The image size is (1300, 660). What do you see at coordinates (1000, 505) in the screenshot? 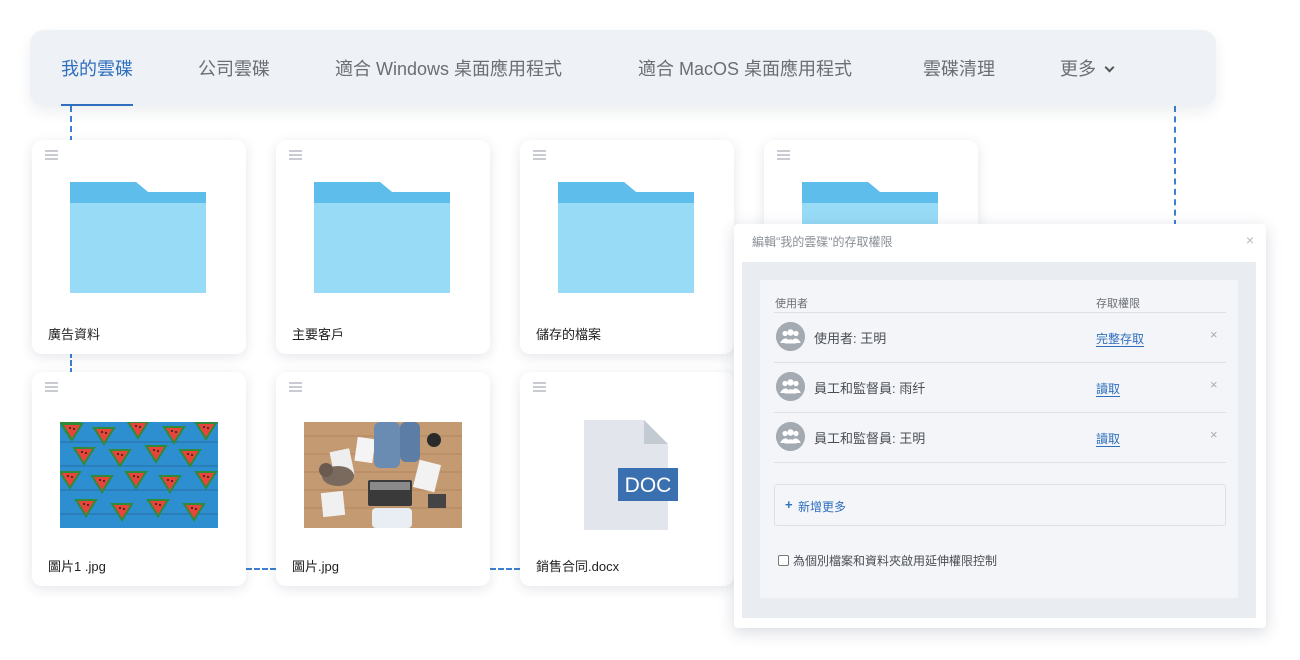
I see `add-more-button: + 新增更多` at bounding box center [1000, 505].